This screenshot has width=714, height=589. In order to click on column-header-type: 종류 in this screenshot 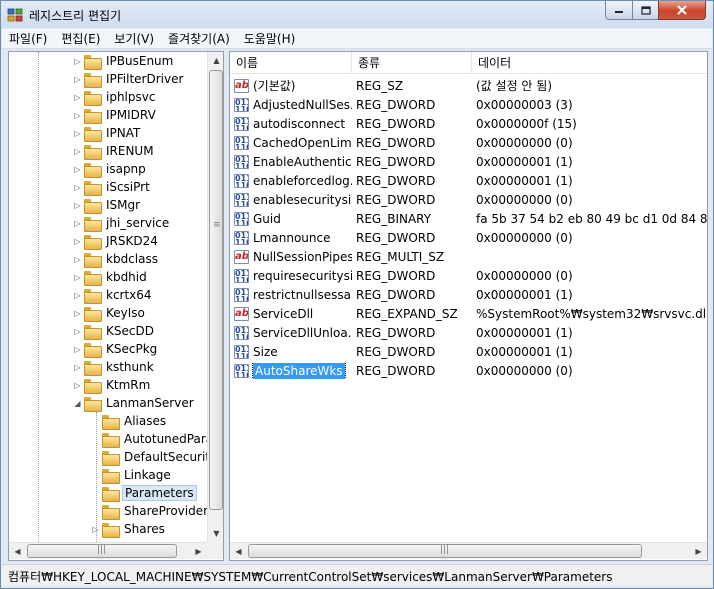, I will do `click(412, 63)`.